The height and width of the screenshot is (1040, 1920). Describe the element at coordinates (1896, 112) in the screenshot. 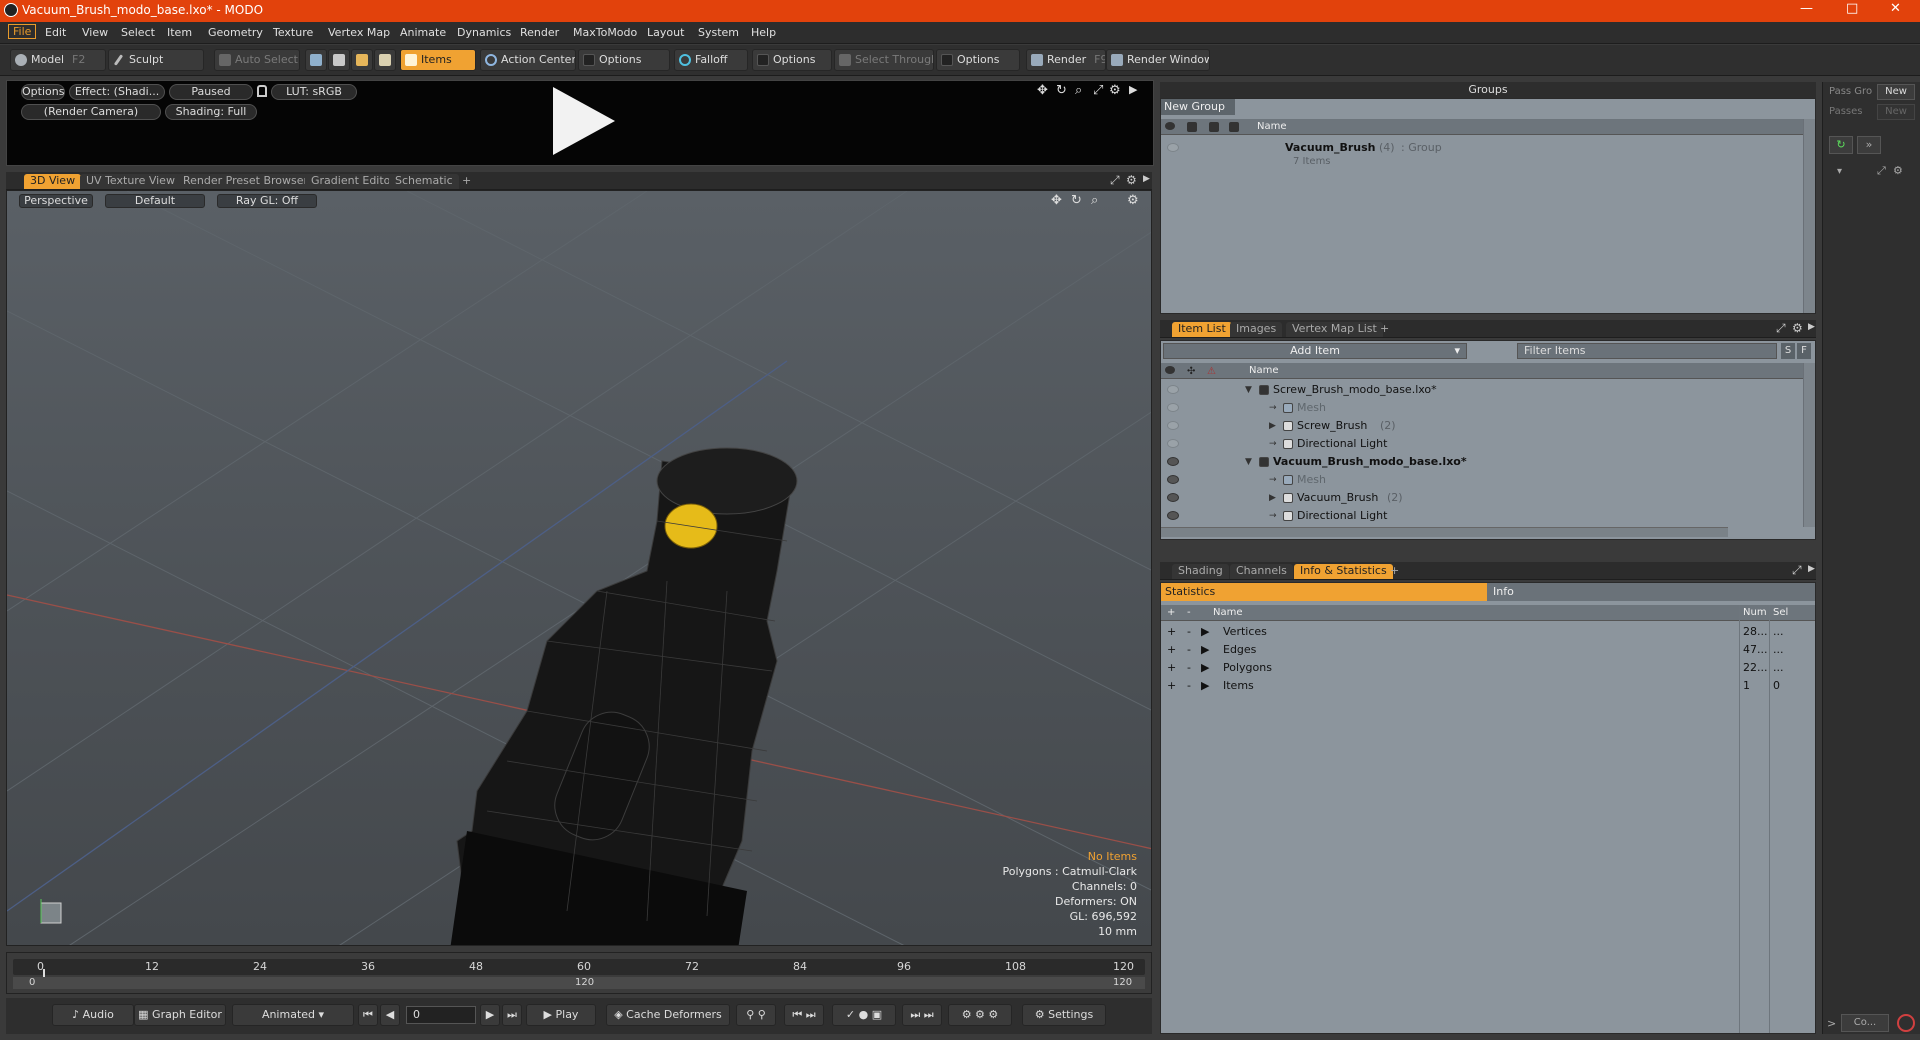

I see `new-pass-button: New` at that location.